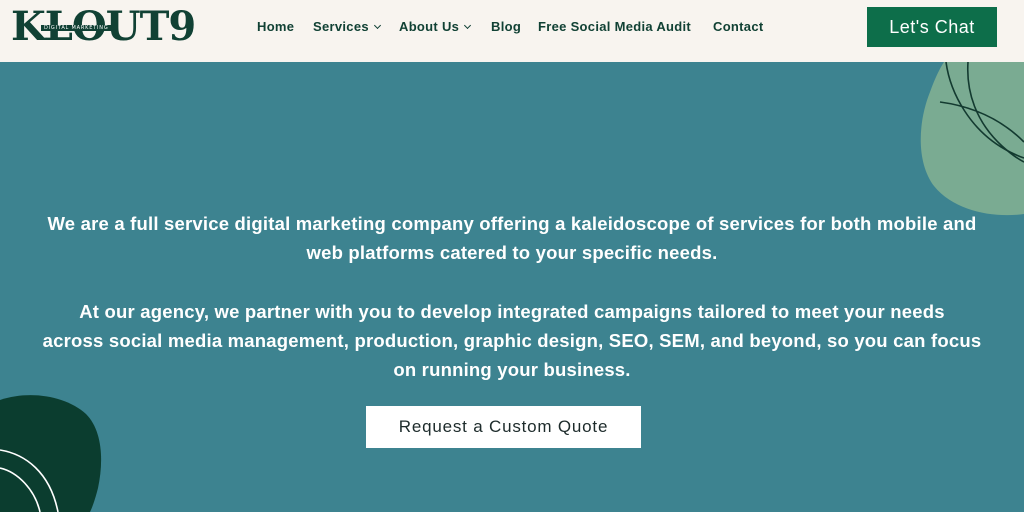 This screenshot has width=1024, height=512. What do you see at coordinates (972, 139) in the screenshot?
I see `sage-blob-shape` at bounding box center [972, 139].